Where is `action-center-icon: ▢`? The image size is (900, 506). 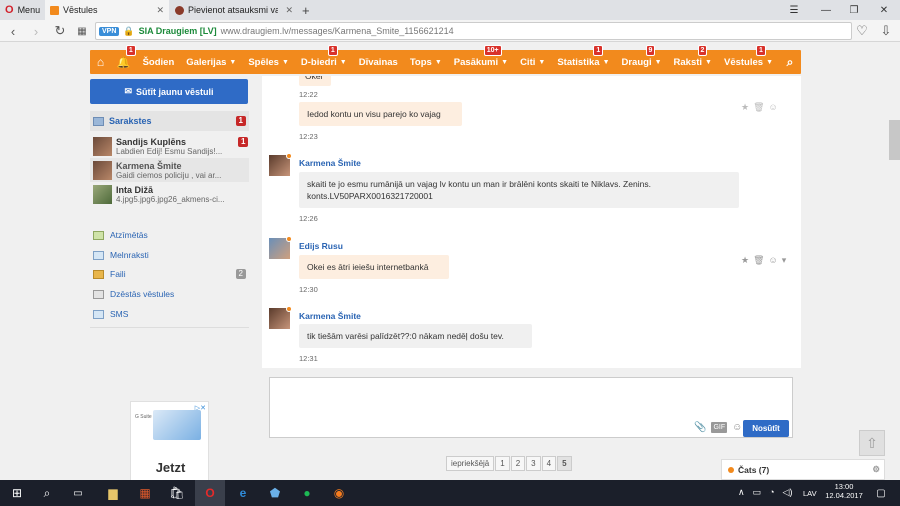 action-center-icon: ▢ is located at coordinates (881, 493).